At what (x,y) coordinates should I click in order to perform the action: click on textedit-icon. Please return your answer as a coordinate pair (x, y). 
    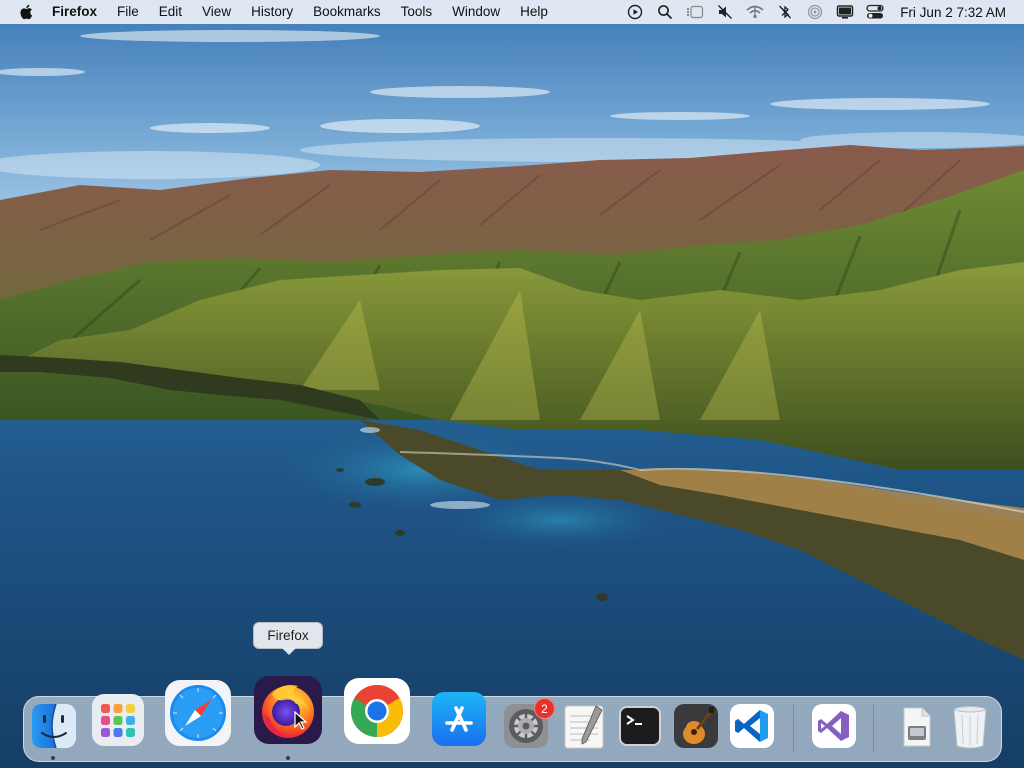
    Looking at the image, I should click on (584, 727).